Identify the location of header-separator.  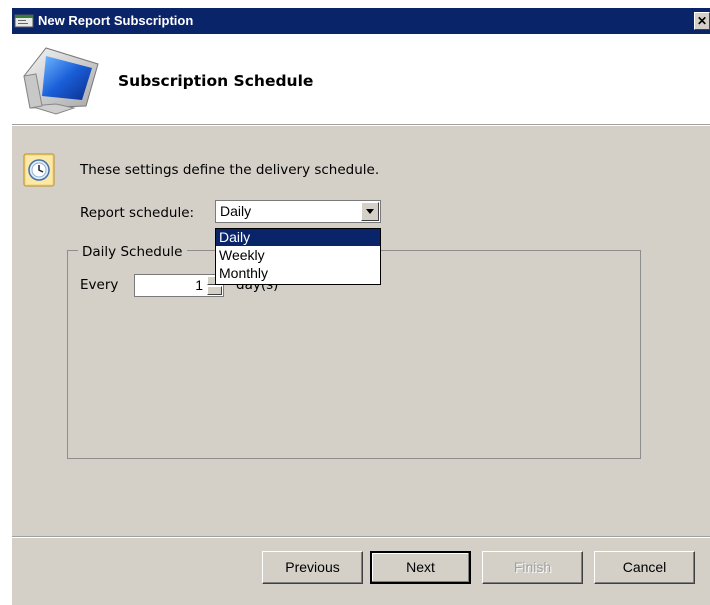
(361, 125).